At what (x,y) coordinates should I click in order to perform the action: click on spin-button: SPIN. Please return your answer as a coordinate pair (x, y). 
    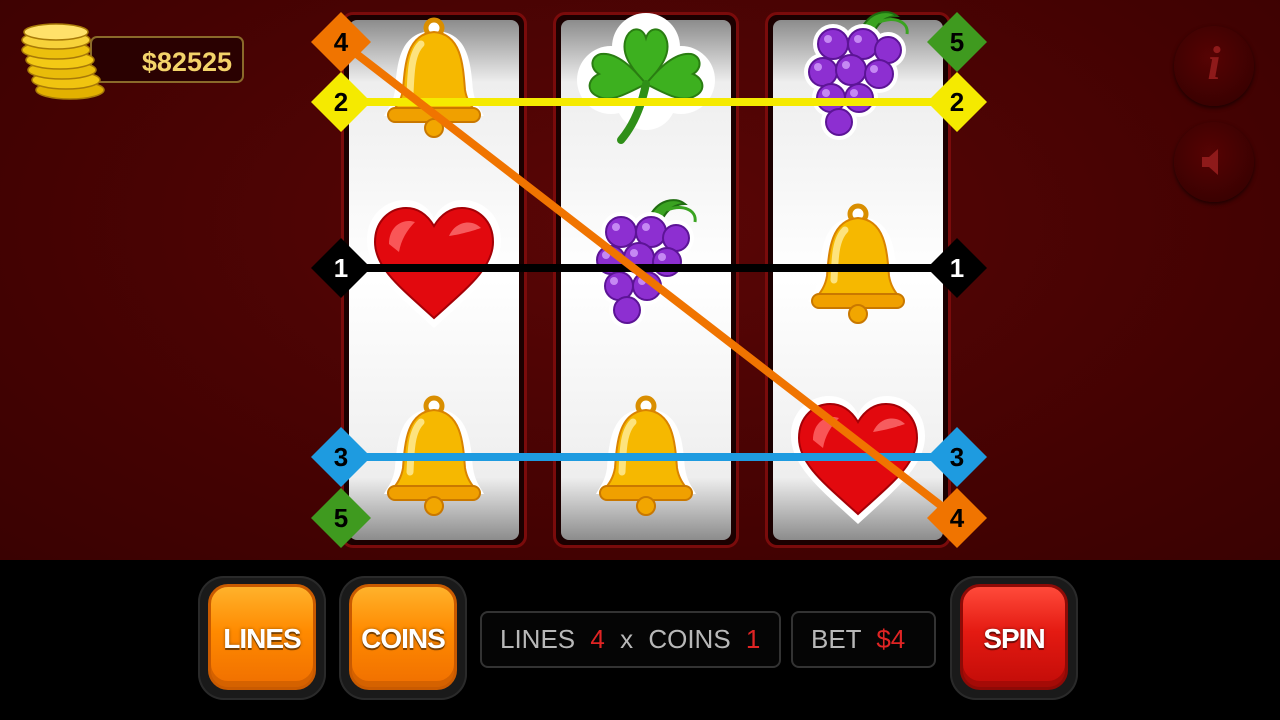
    Looking at the image, I should click on (1014, 637).